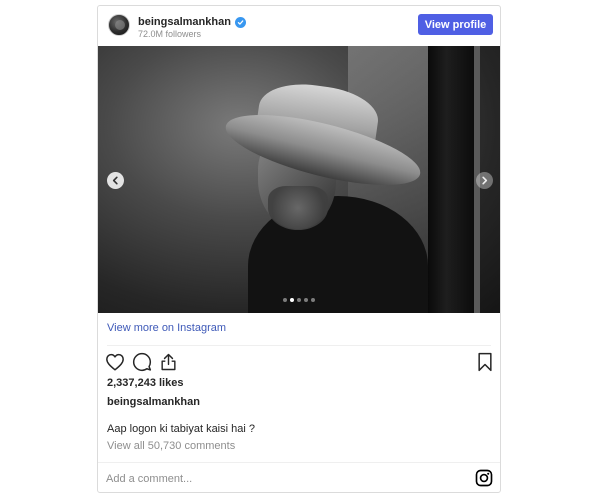 Image resolution: width=590 pixels, height=498 pixels. Describe the element at coordinates (145, 383) in the screenshot. I see `likes-count: 2,337,243 likes` at that location.